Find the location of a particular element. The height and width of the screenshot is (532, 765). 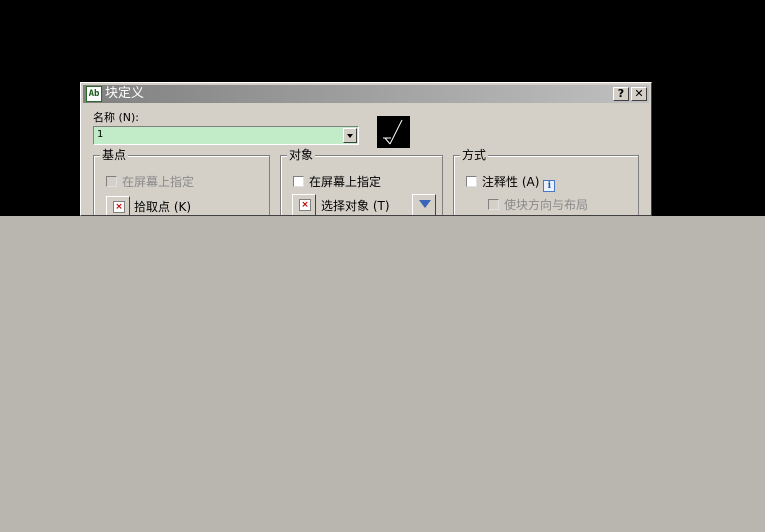

annotative-label: 注释性 (A) is located at coordinates (510, 182).